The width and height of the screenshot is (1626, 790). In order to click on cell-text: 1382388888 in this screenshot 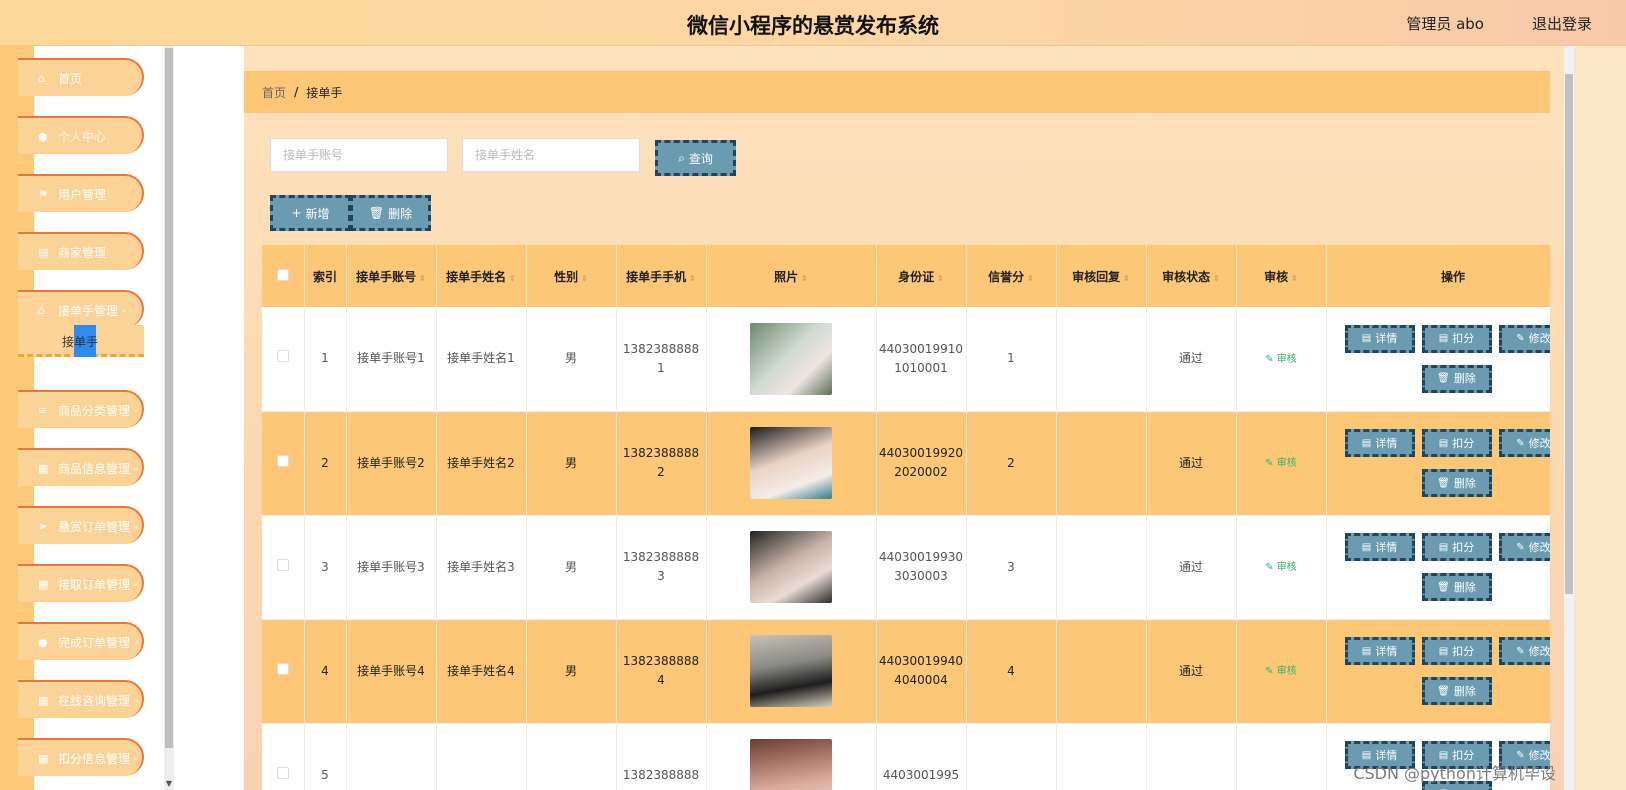, I will do `click(661, 774)`.